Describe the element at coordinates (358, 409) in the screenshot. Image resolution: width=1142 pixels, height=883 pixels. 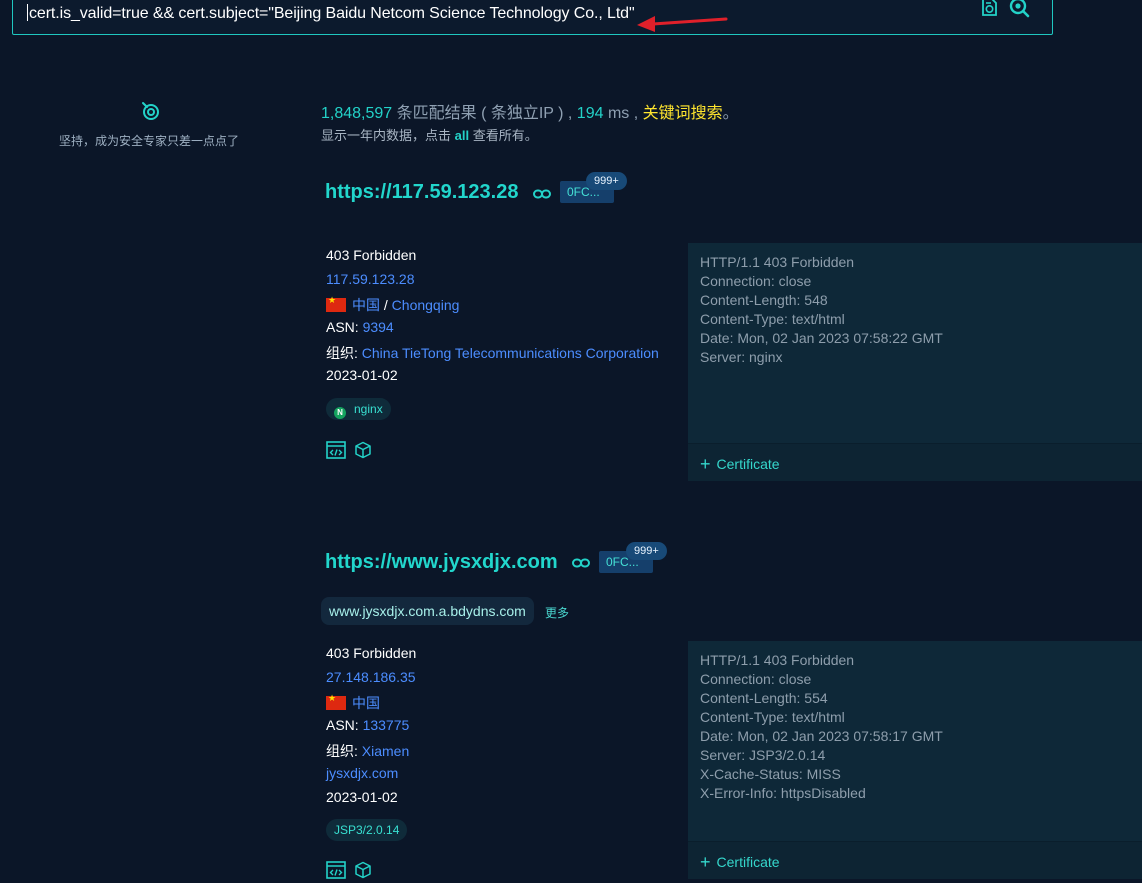
I see `tech-tag: Nnginx` at that location.